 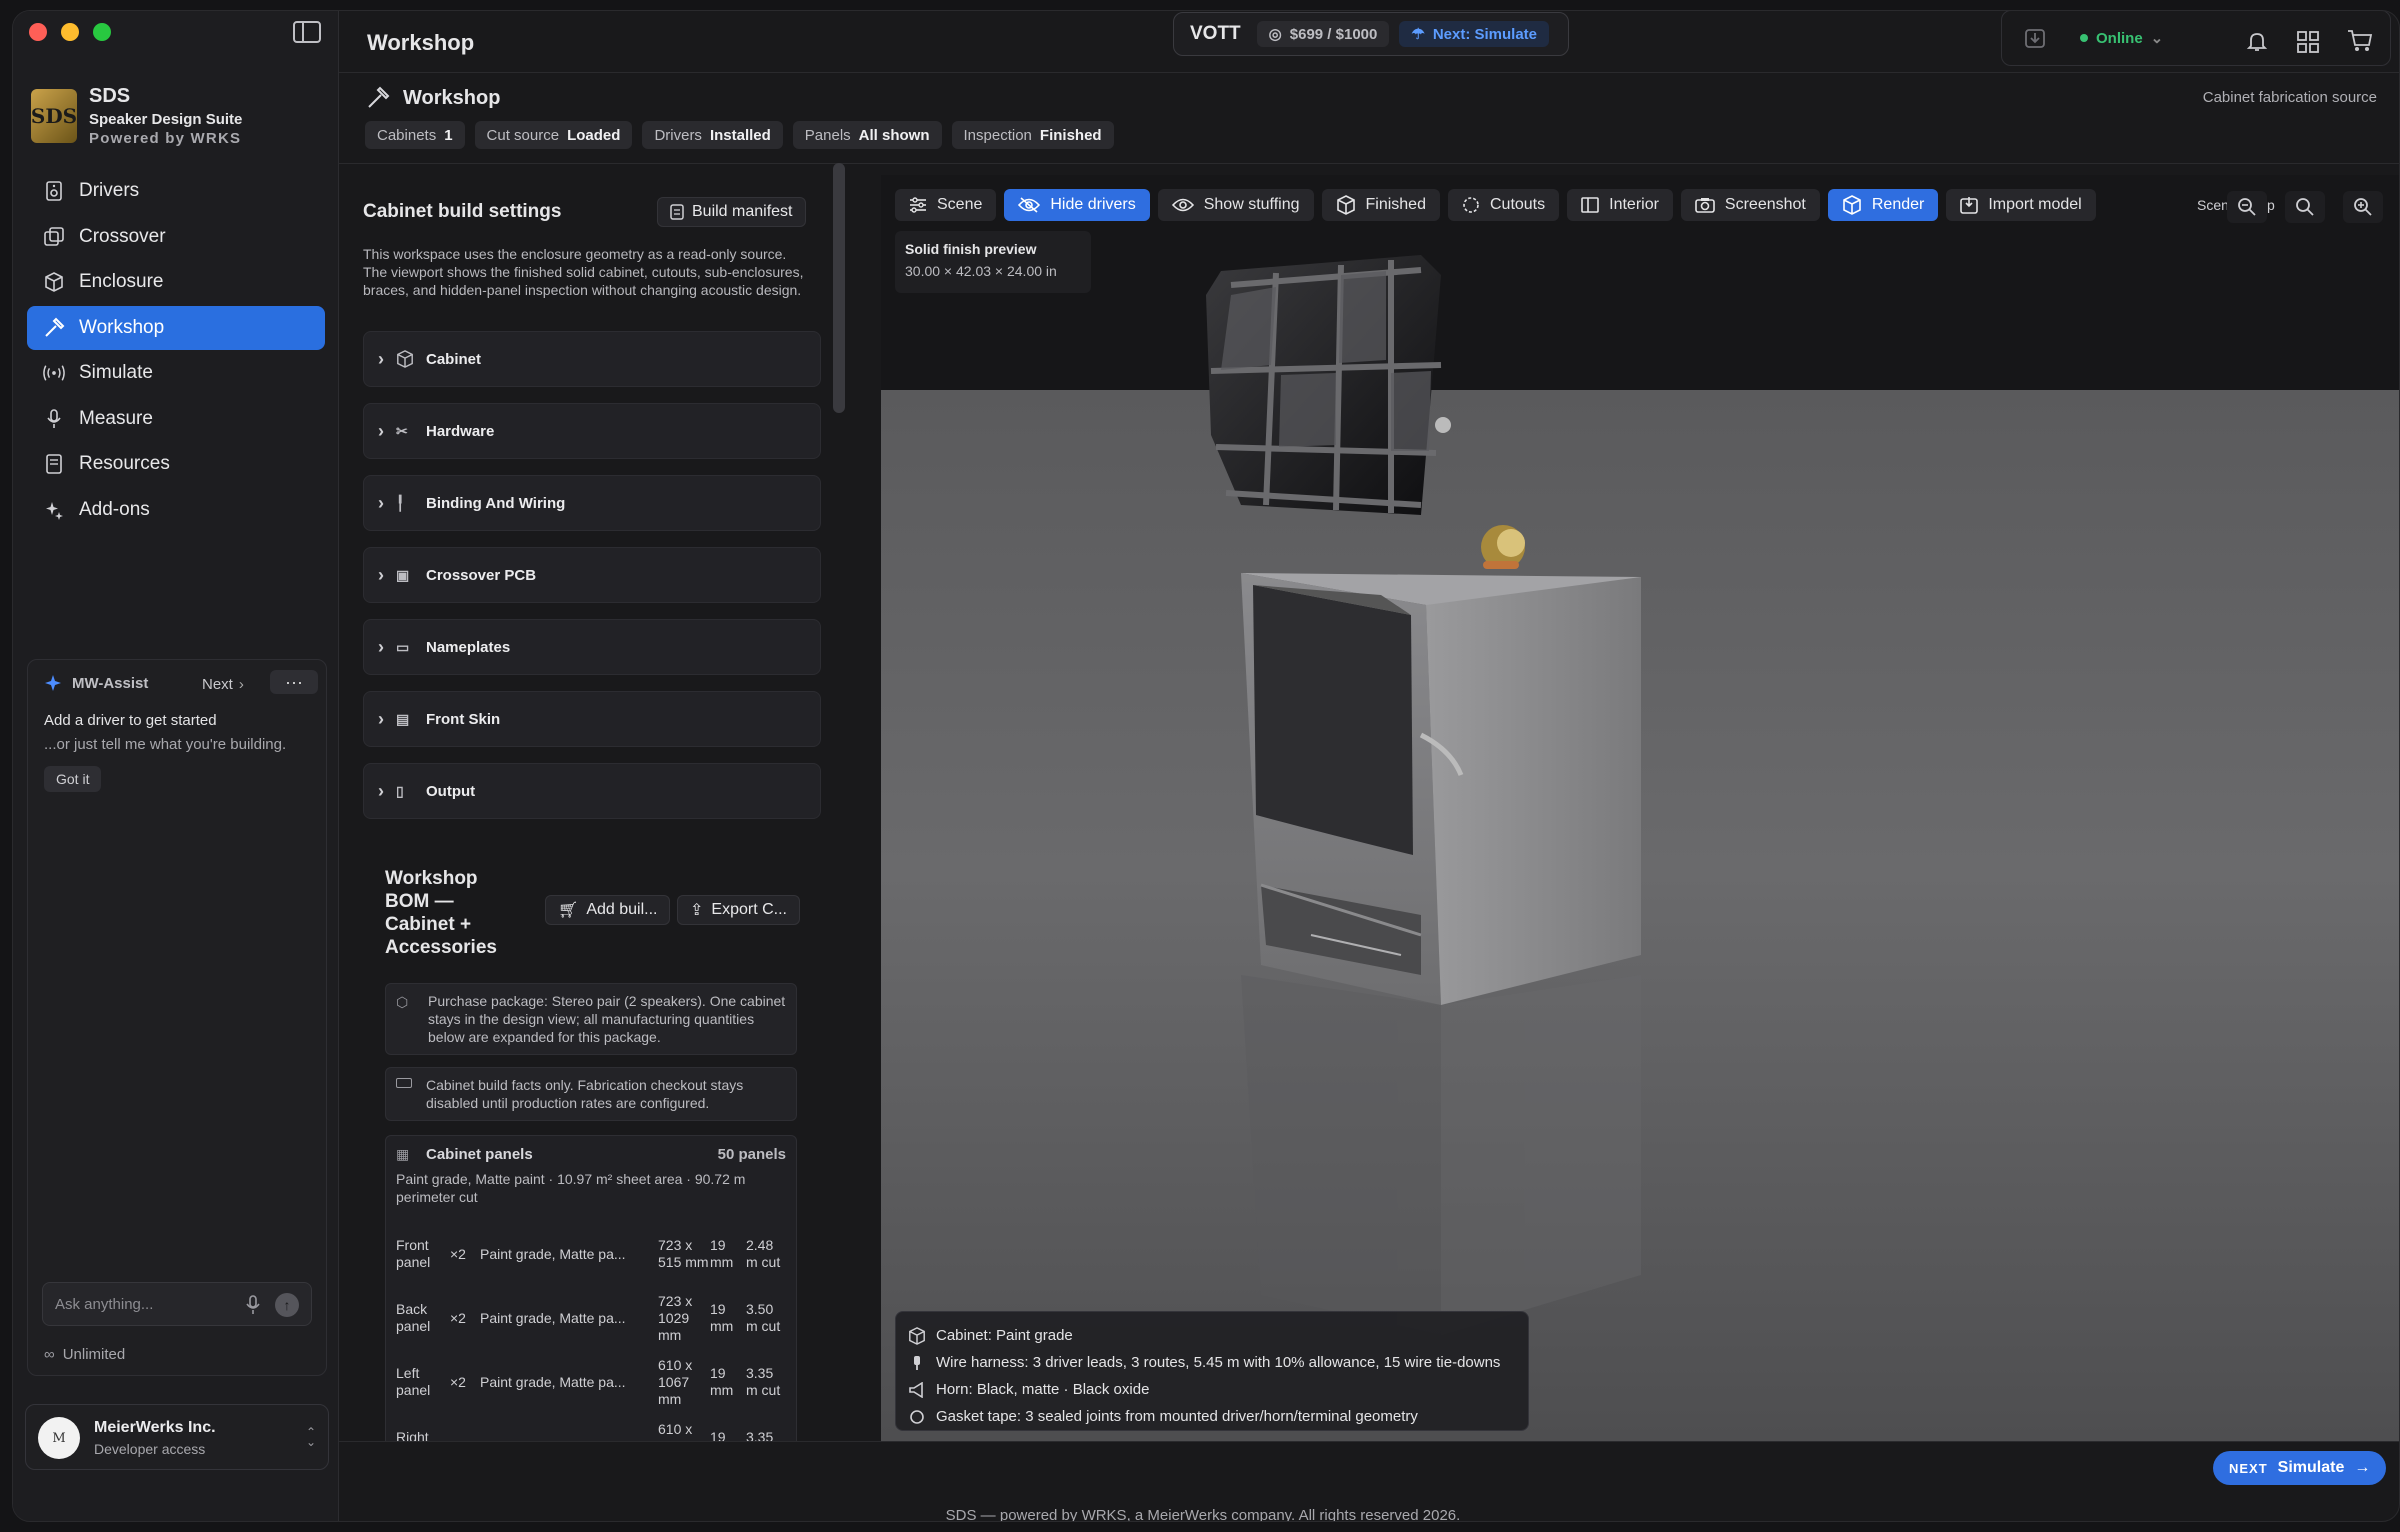 I want to click on sidebar-toggle-icon, so click(x=307, y=32).